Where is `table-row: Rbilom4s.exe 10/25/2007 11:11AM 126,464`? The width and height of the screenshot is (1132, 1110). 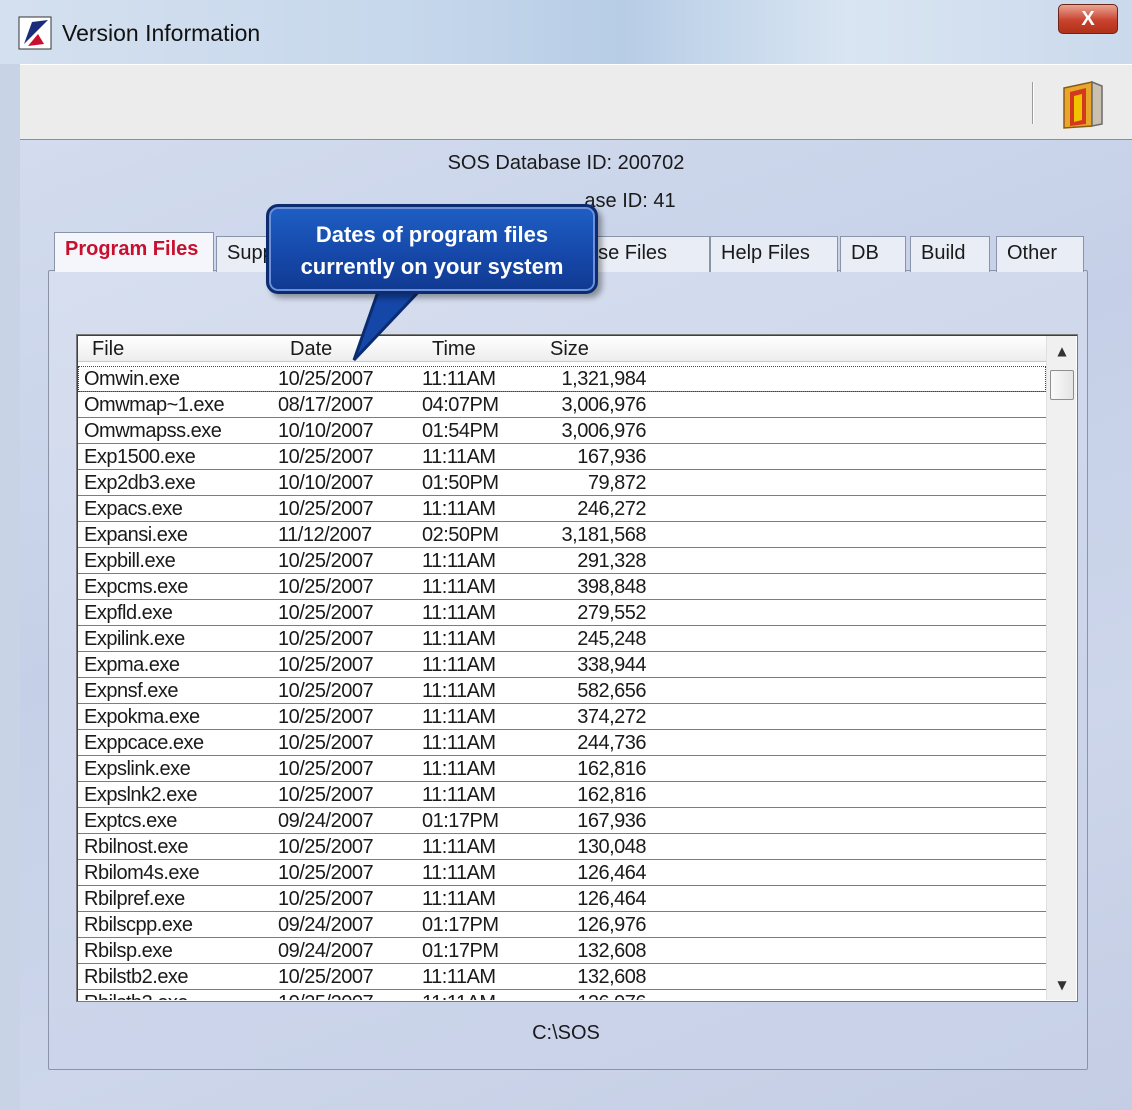
table-row: Rbilom4s.exe 10/25/2007 11:11AM 126,464 is located at coordinates (562, 873).